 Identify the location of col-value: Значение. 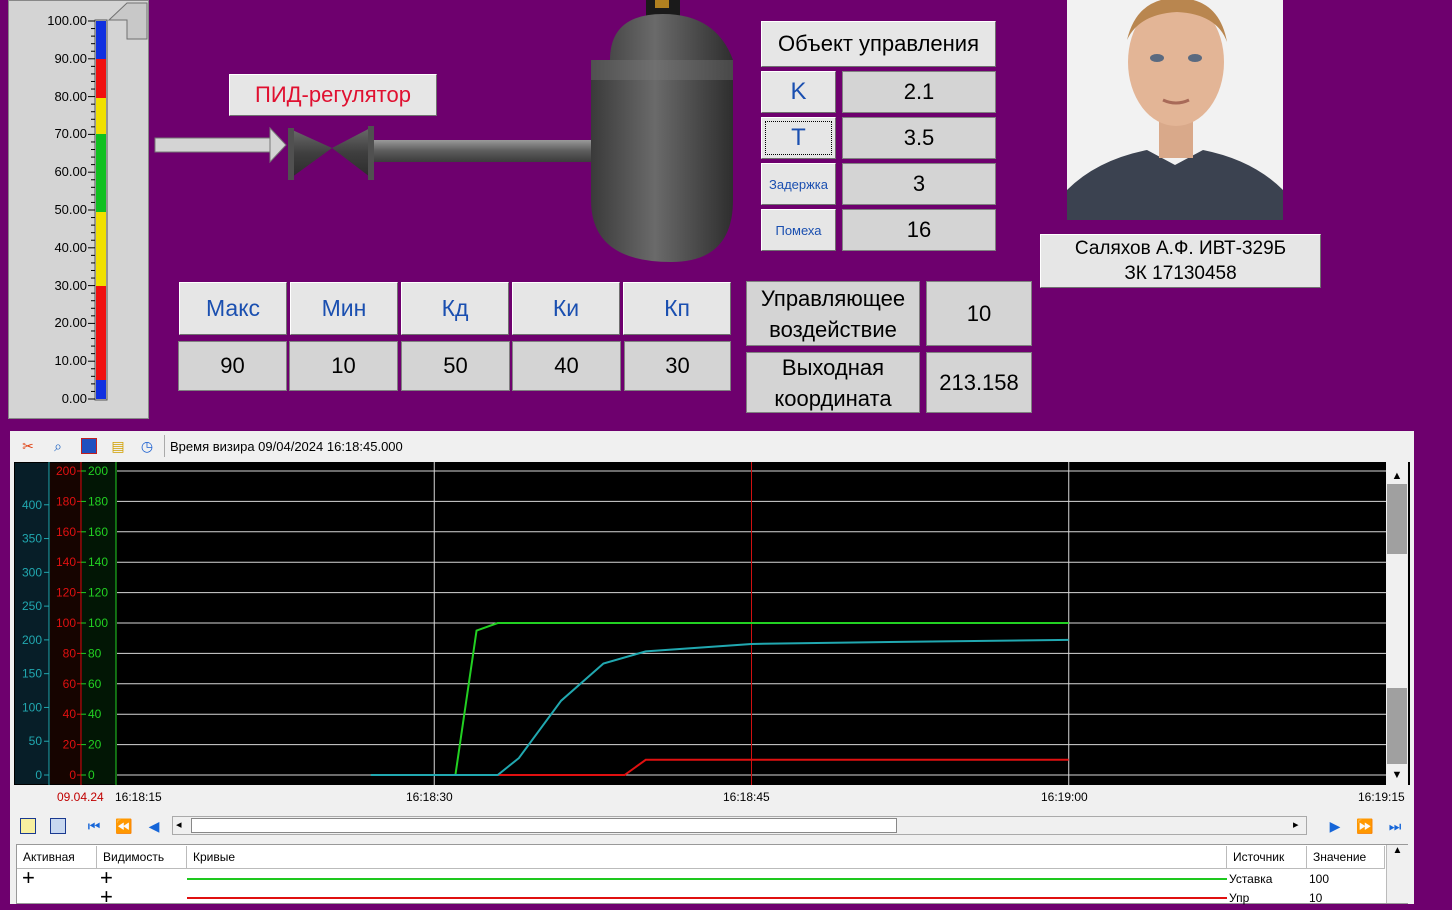
(1346, 857).